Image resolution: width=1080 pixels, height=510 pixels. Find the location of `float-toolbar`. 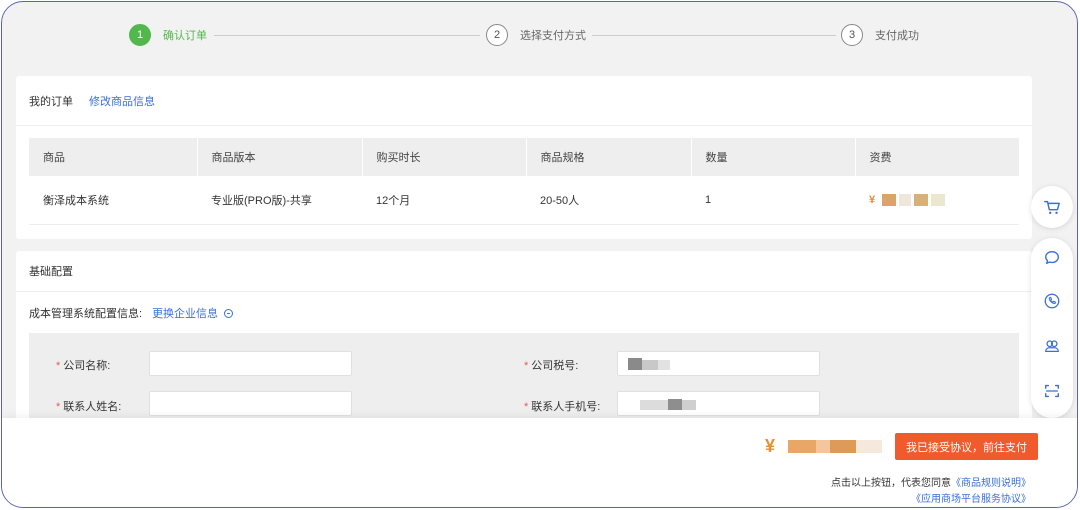

float-toolbar is located at coordinates (1052, 328).